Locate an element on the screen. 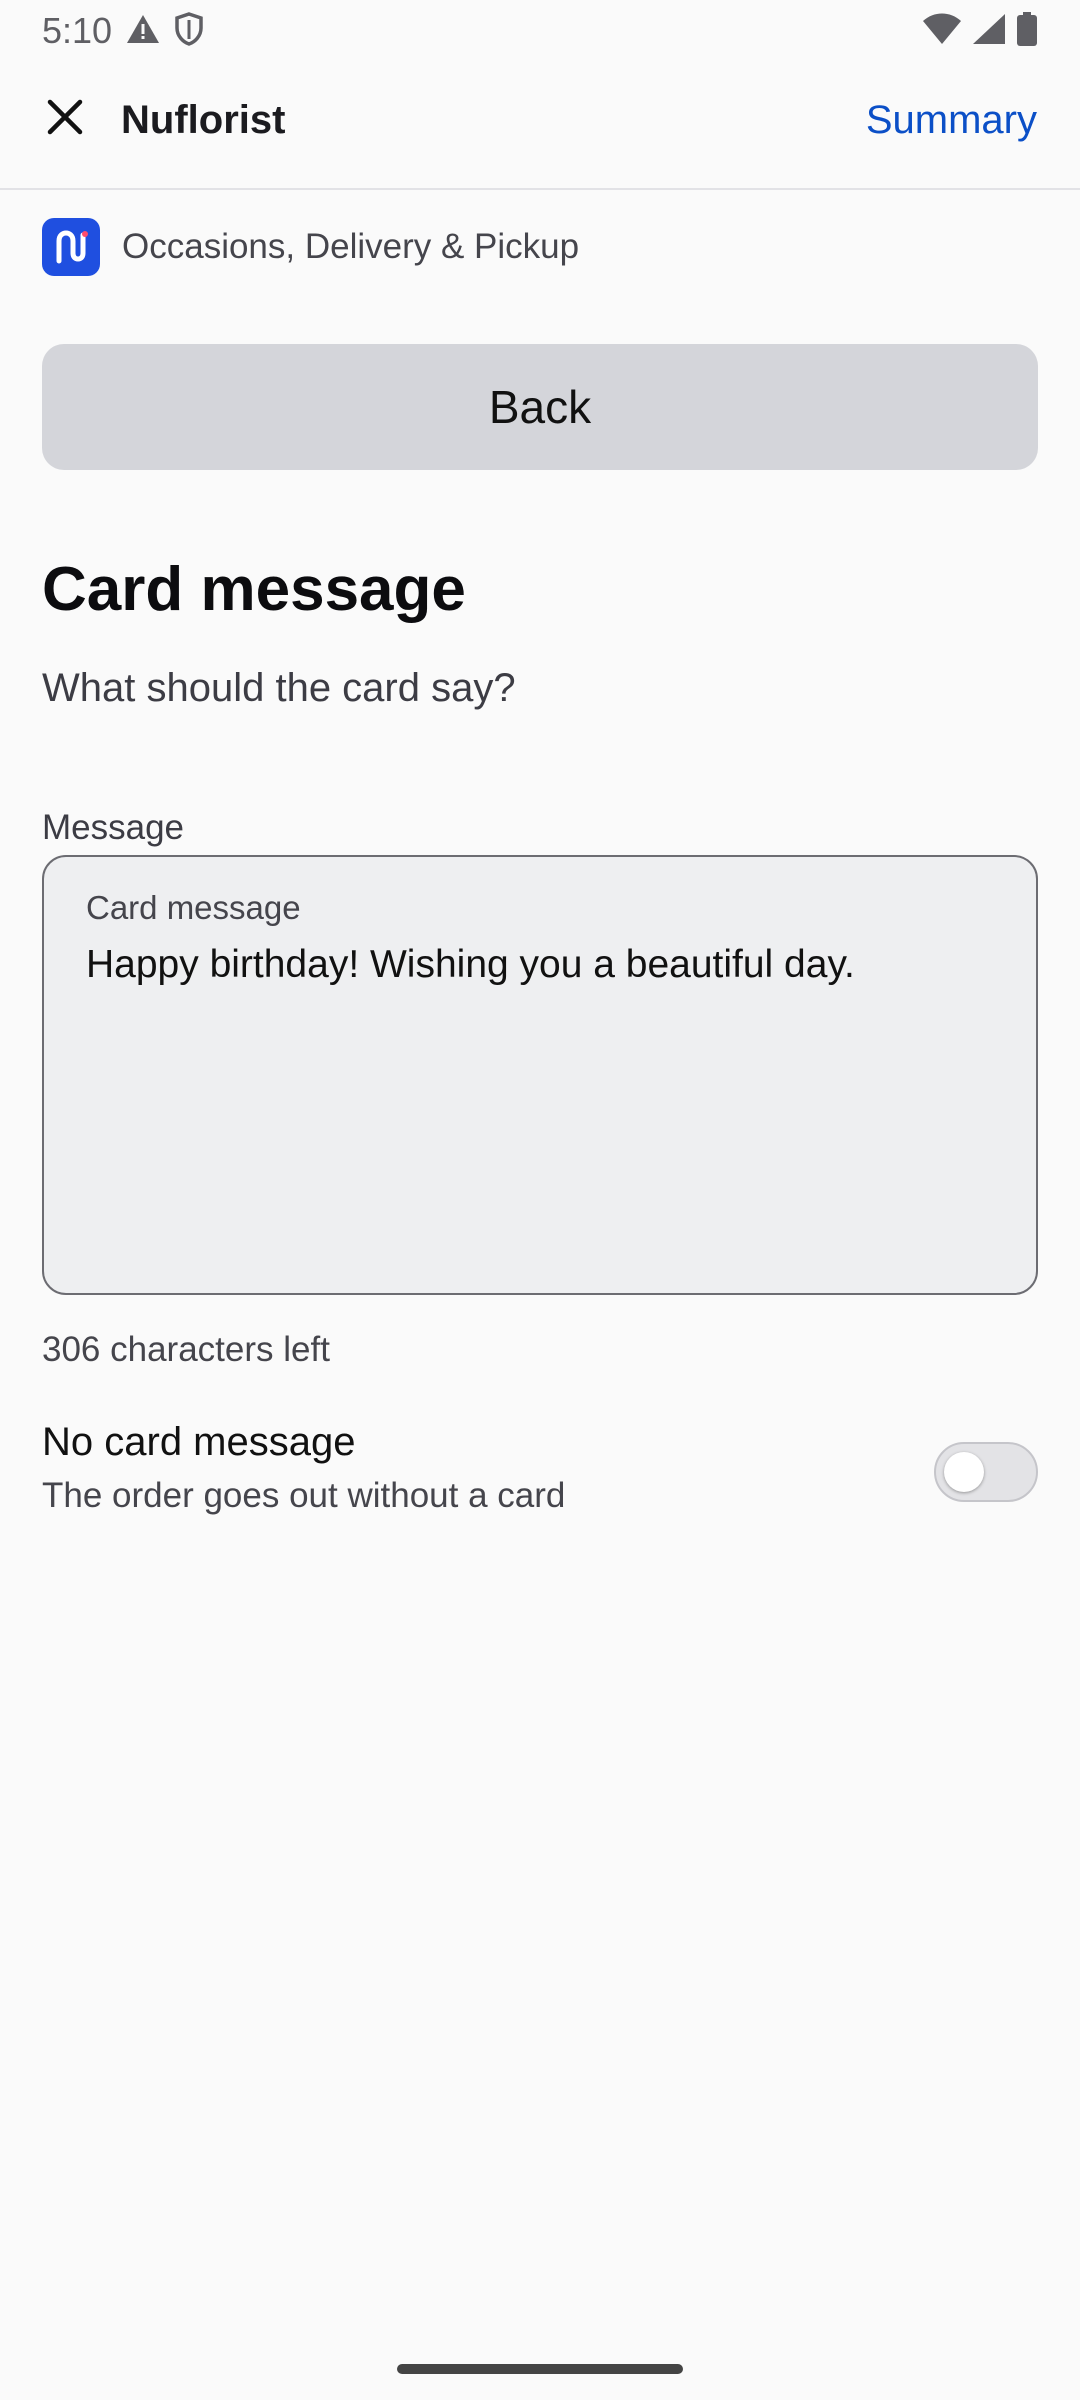 The image size is (1080, 2400). switch-knob is located at coordinates (964, 1472).